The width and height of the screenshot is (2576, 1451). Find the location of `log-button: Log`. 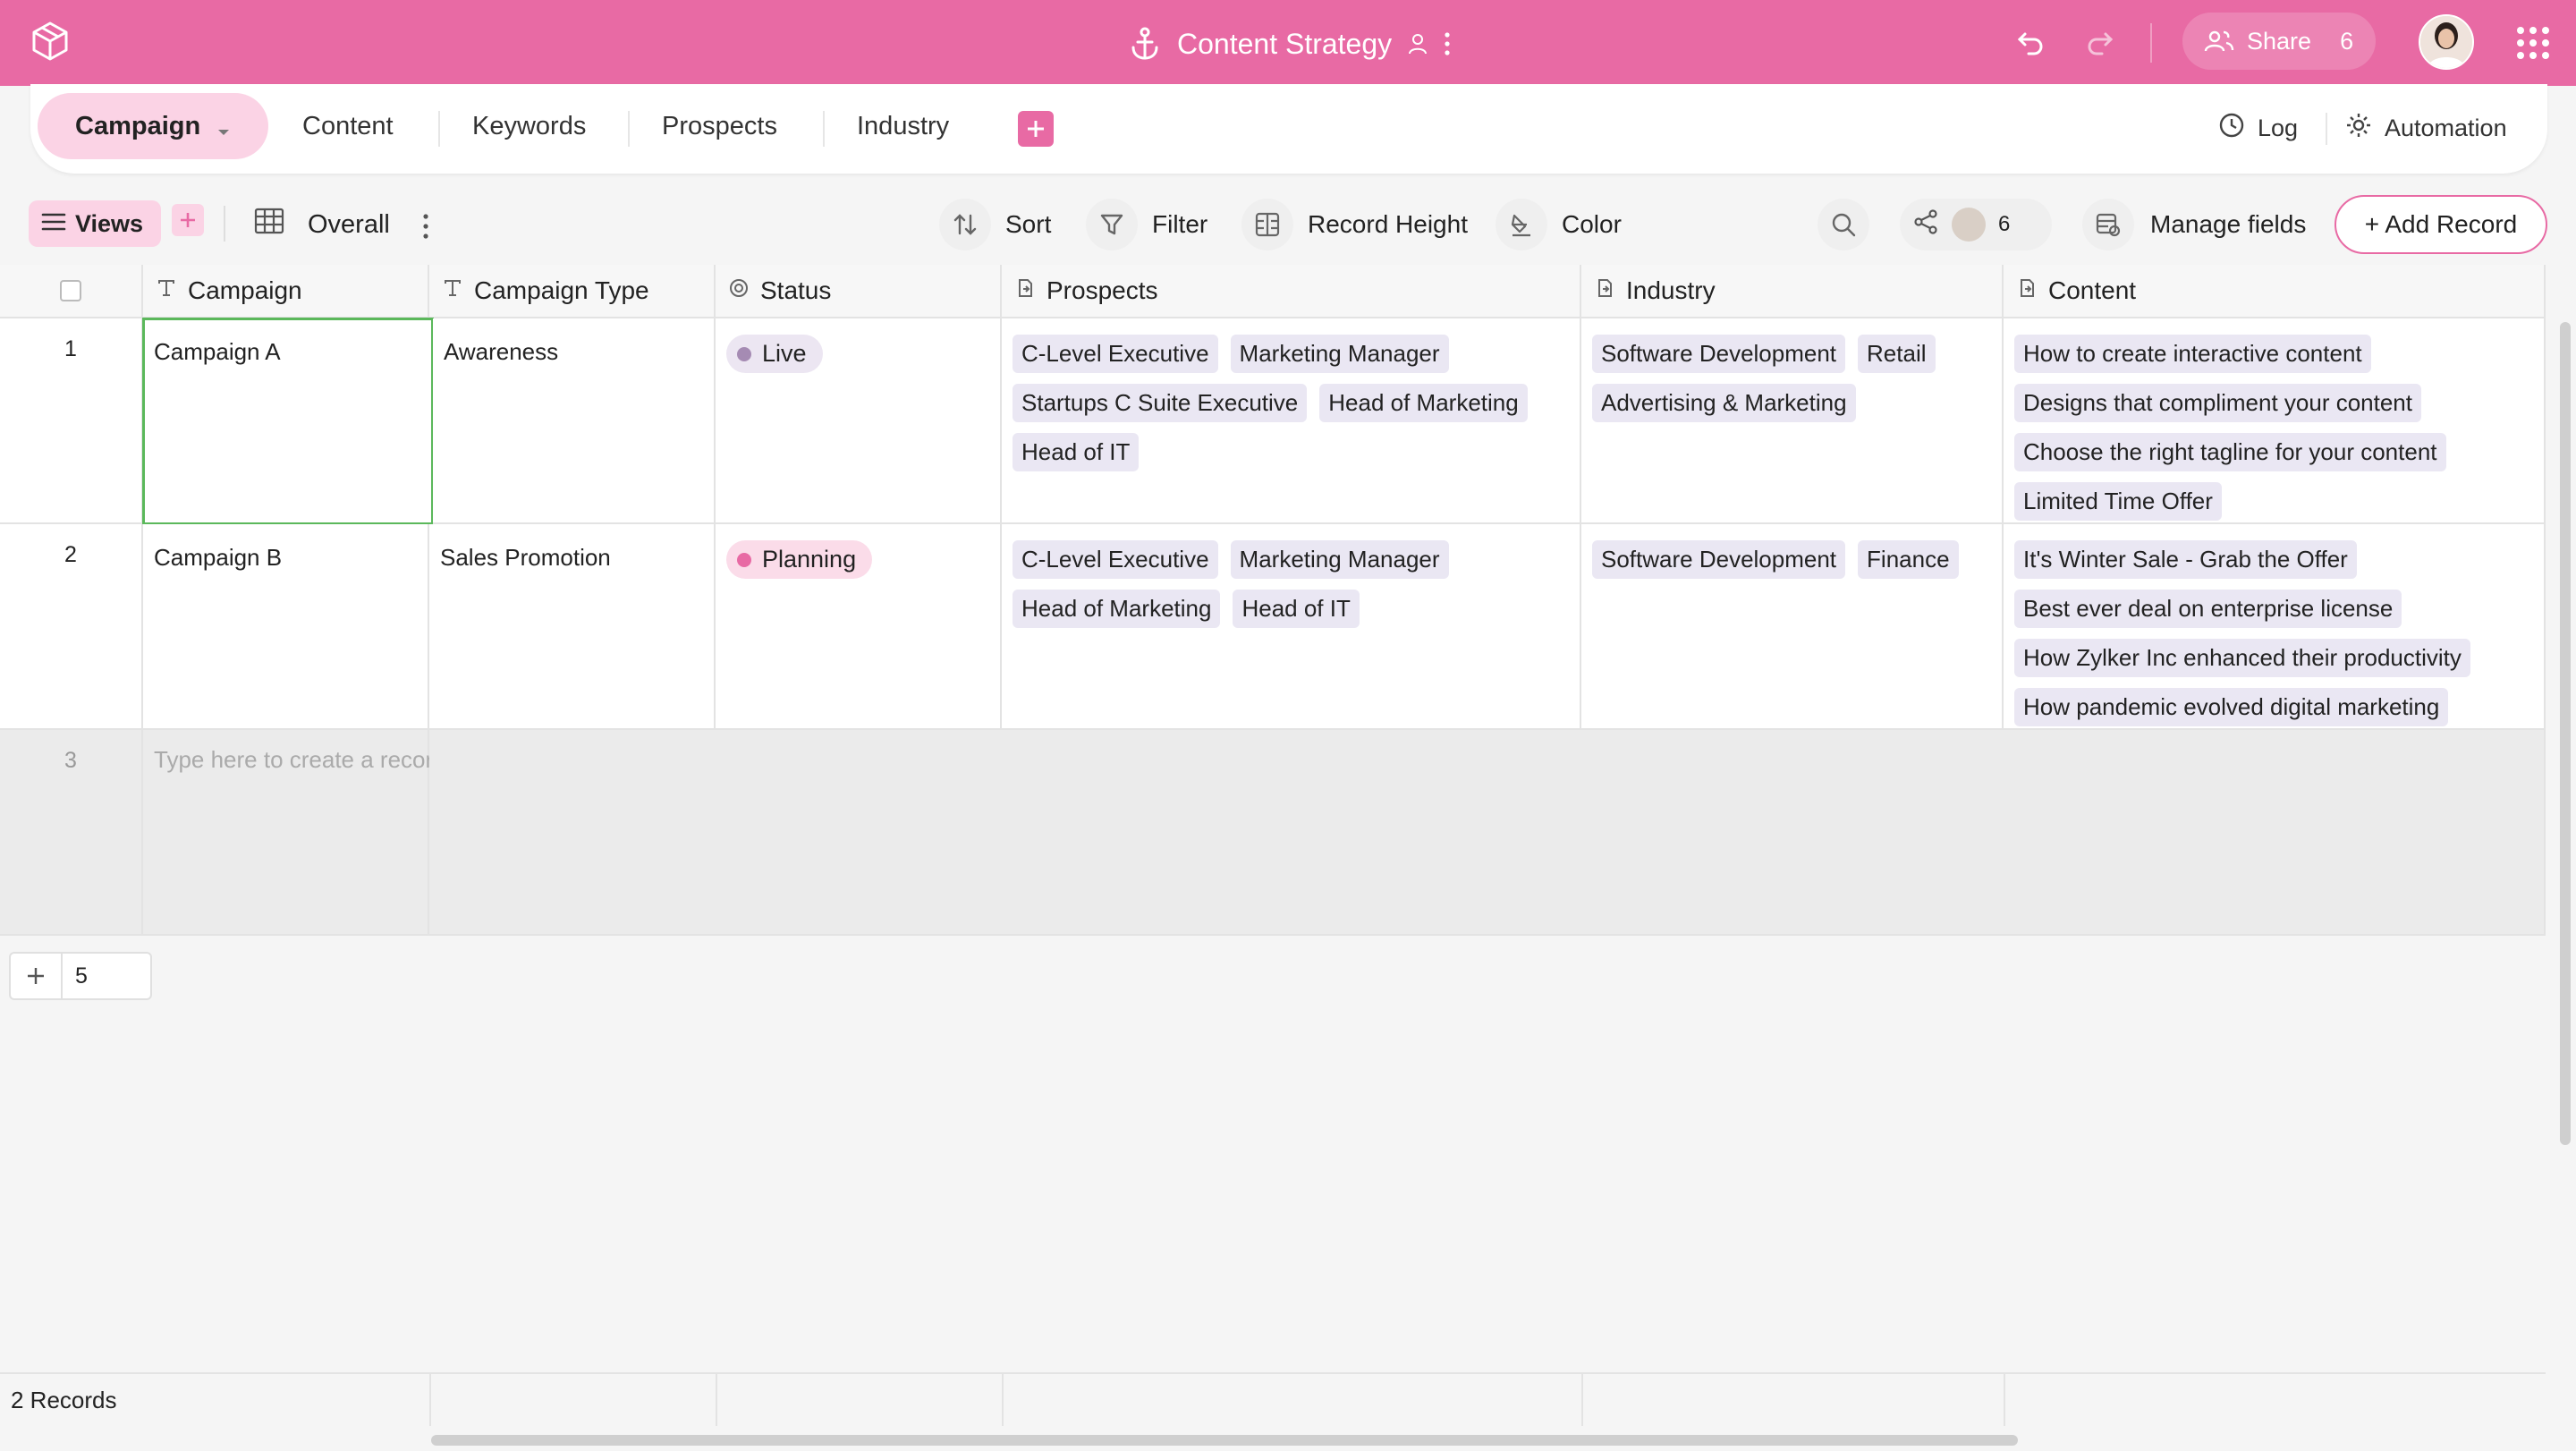

log-button: Log is located at coordinates (2258, 128).